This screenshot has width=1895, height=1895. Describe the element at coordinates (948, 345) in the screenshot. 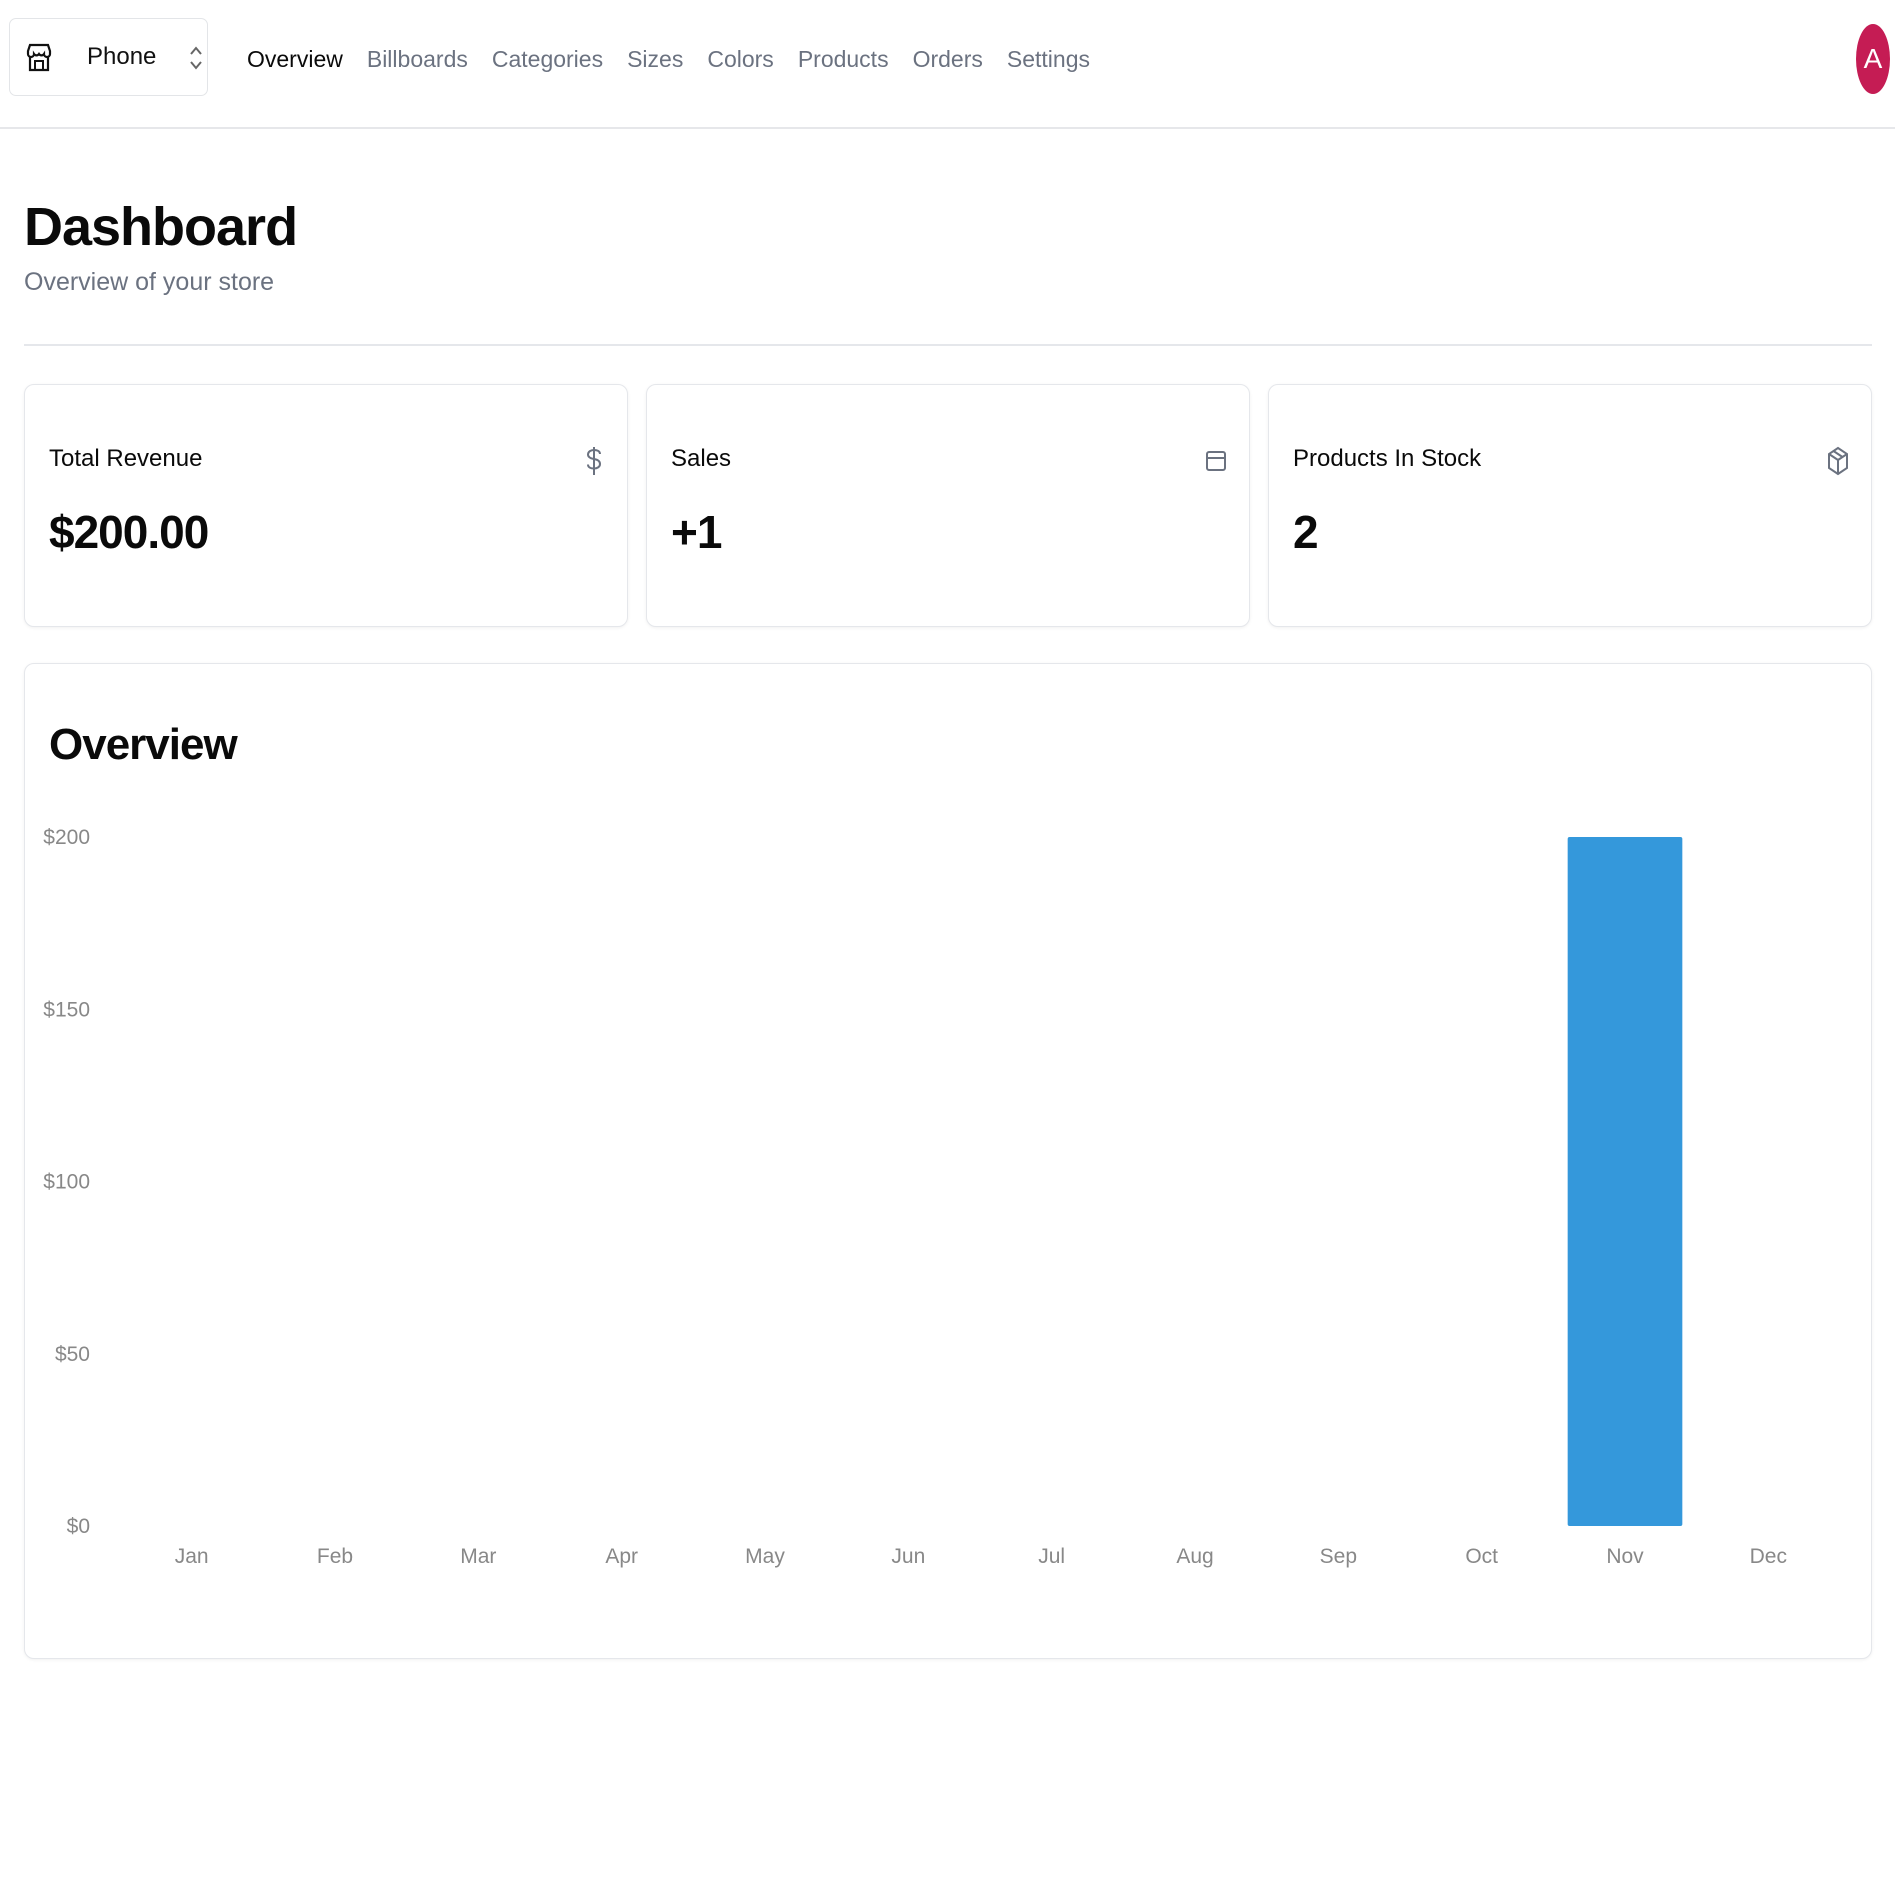

I see `separator` at that location.